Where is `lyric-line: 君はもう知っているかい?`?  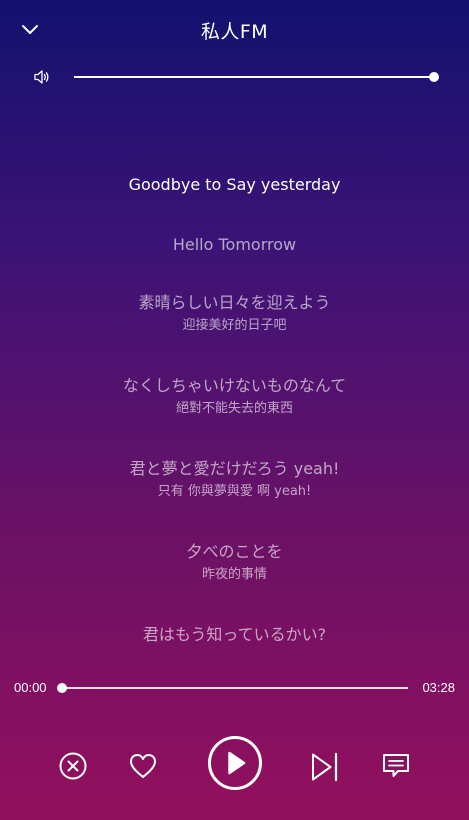
lyric-line: 君はもう知っているかい? is located at coordinates (234, 635).